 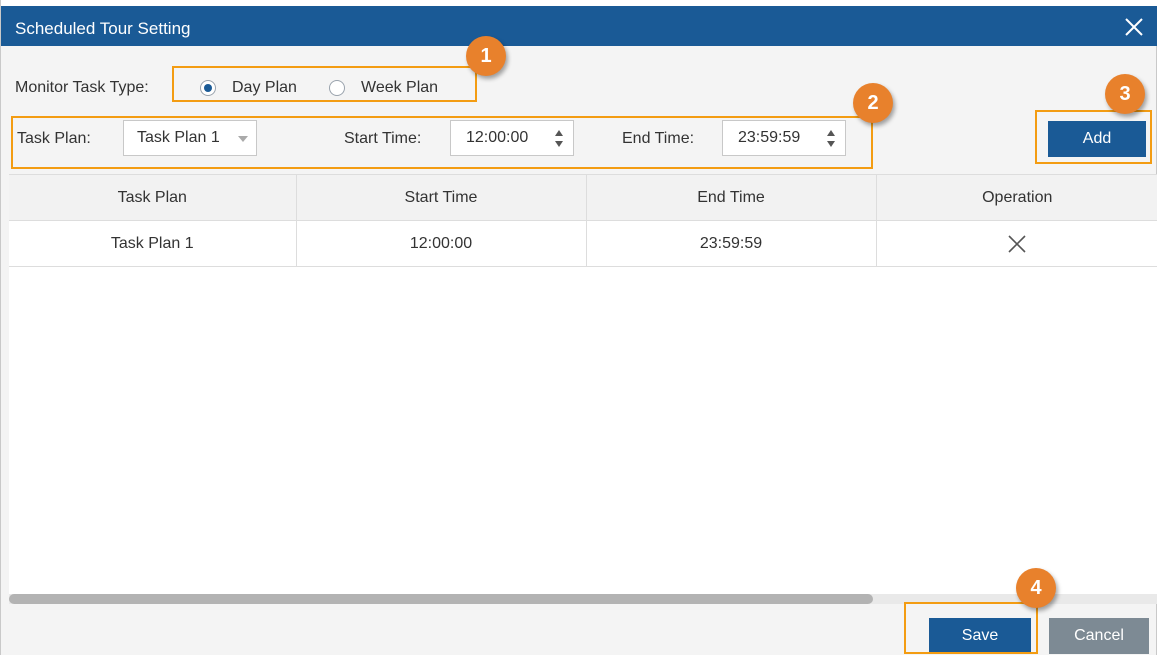 What do you see at coordinates (731, 243) in the screenshot?
I see `cell-end-time: 23:59:59` at bounding box center [731, 243].